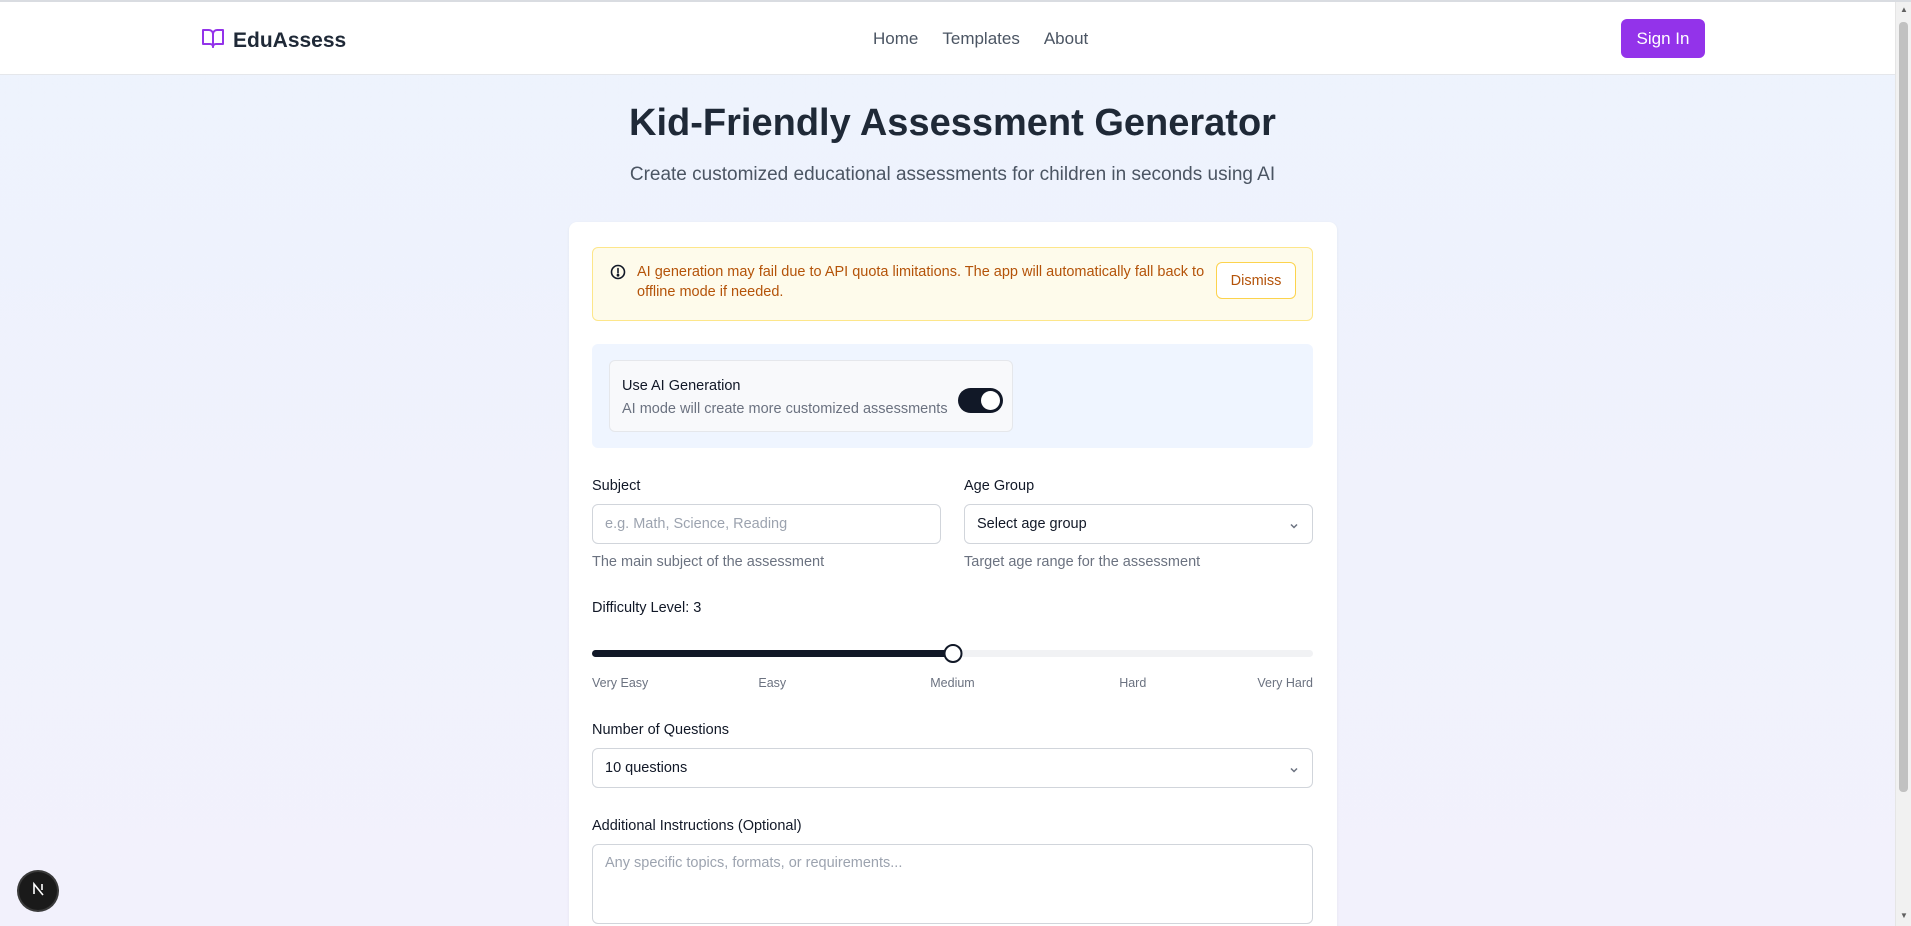 The height and width of the screenshot is (926, 1911). I want to click on site-header: EduAssess Home Templates About Sign In, so click(947, 38).